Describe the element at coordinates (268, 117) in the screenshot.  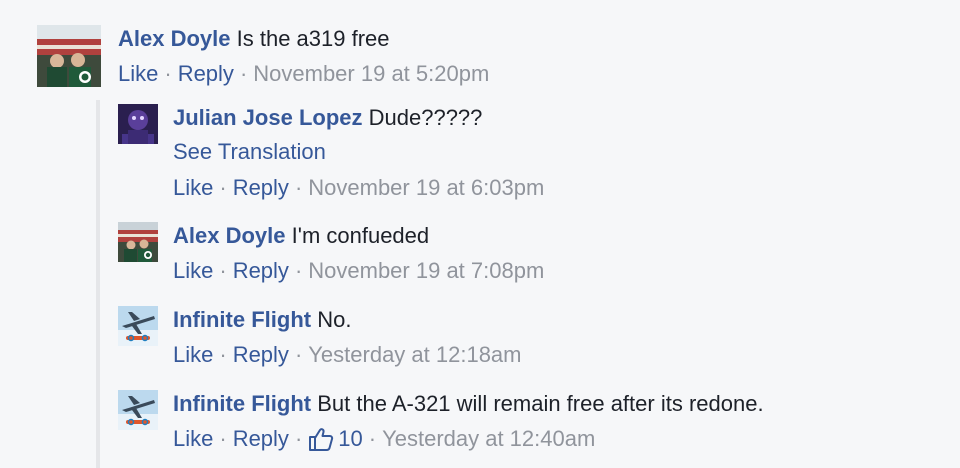
I see `comment-author: Julian Jose Lopez` at that location.